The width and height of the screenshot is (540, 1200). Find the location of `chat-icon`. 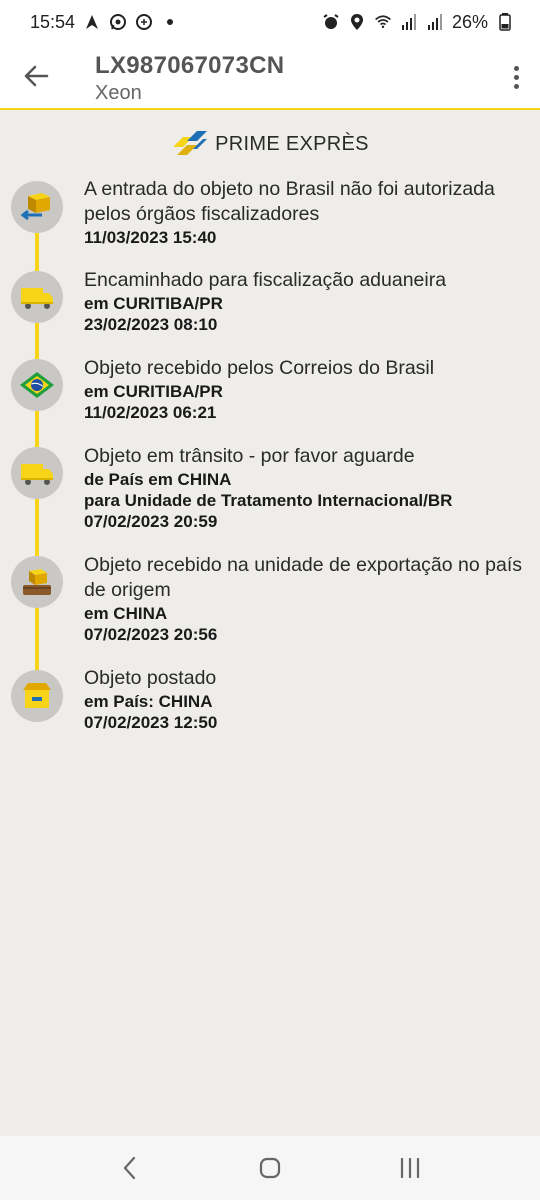

chat-icon is located at coordinates (144, 22).